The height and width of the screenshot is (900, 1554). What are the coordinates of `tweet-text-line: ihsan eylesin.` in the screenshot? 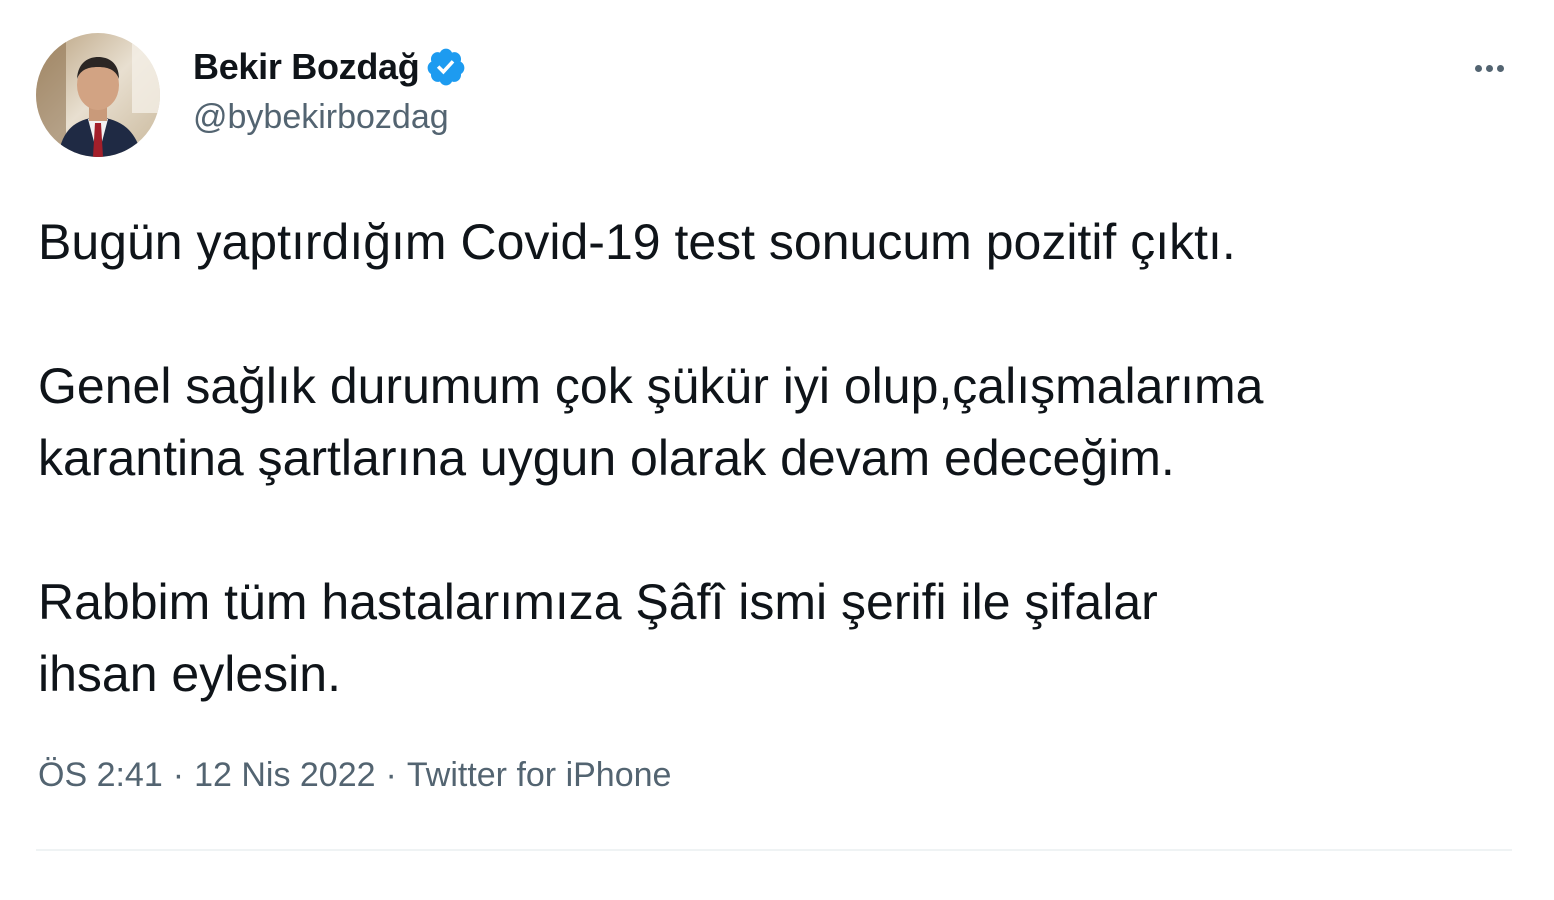 It's located at (189, 674).